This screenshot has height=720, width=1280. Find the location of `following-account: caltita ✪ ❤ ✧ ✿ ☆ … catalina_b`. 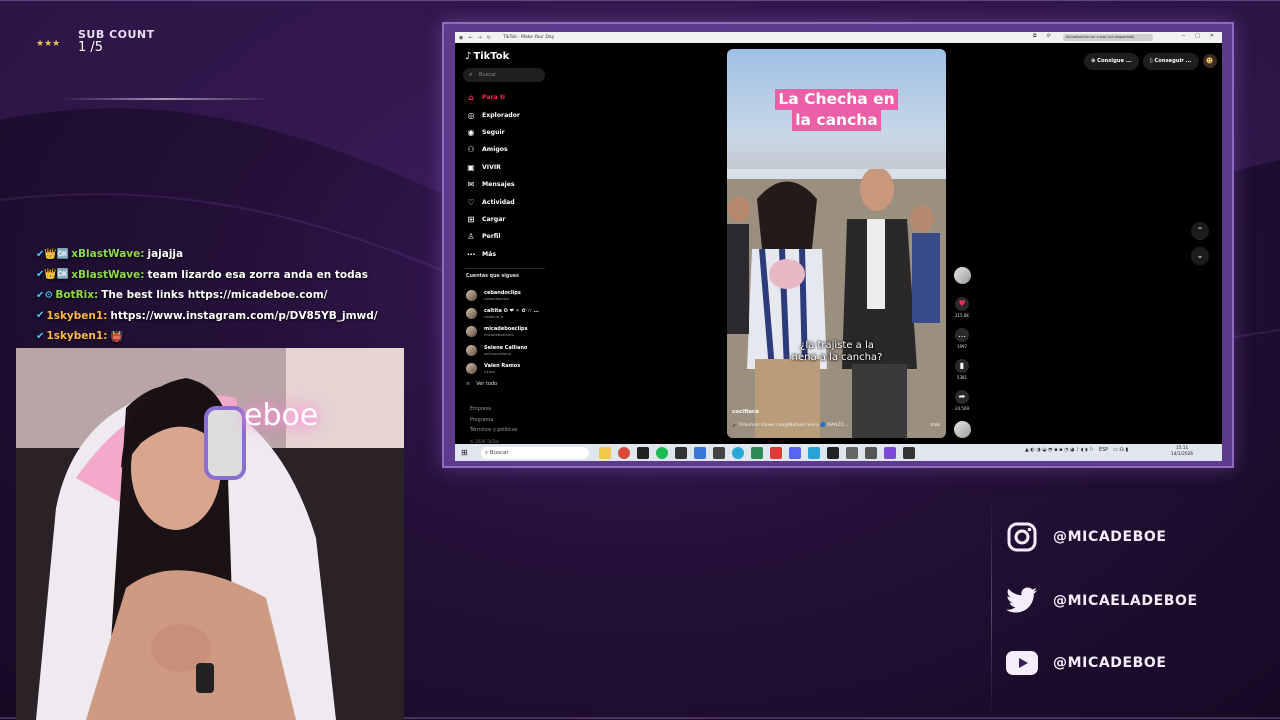

following-account: caltita ✪ ❤ ✧ ✿ ☆ … catalina_b is located at coordinates (511, 313).